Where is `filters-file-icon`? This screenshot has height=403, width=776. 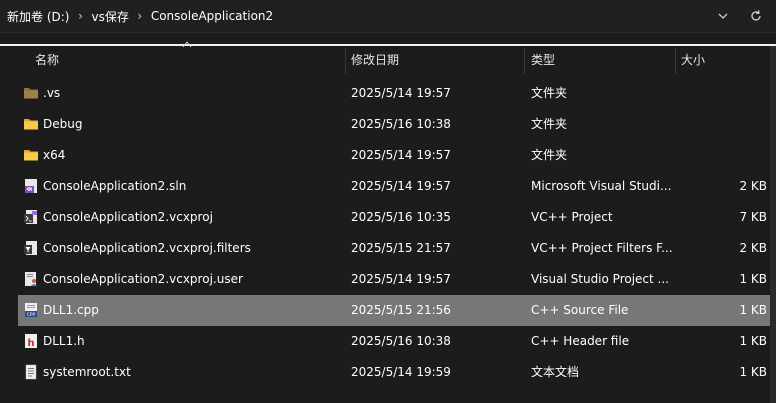 filters-file-icon is located at coordinates (31, 248).